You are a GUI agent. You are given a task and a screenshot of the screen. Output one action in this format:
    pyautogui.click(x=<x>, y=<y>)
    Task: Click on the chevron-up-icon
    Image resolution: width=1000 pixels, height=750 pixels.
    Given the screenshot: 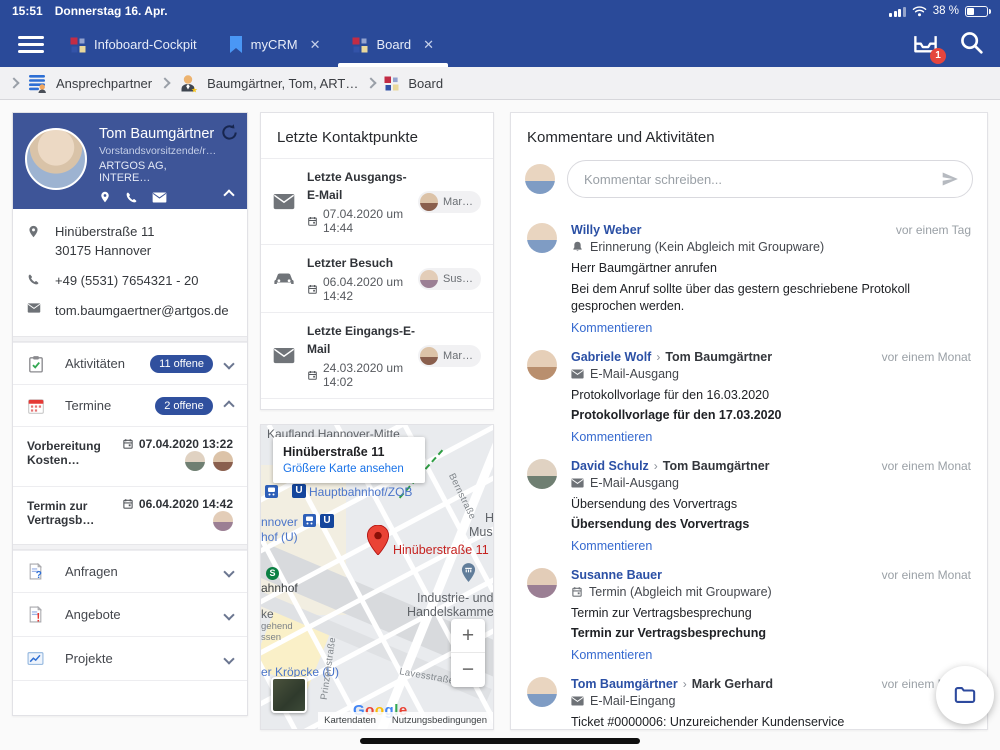 What is the action you would take?
    pyautogui.click(x=229, y=406)
    